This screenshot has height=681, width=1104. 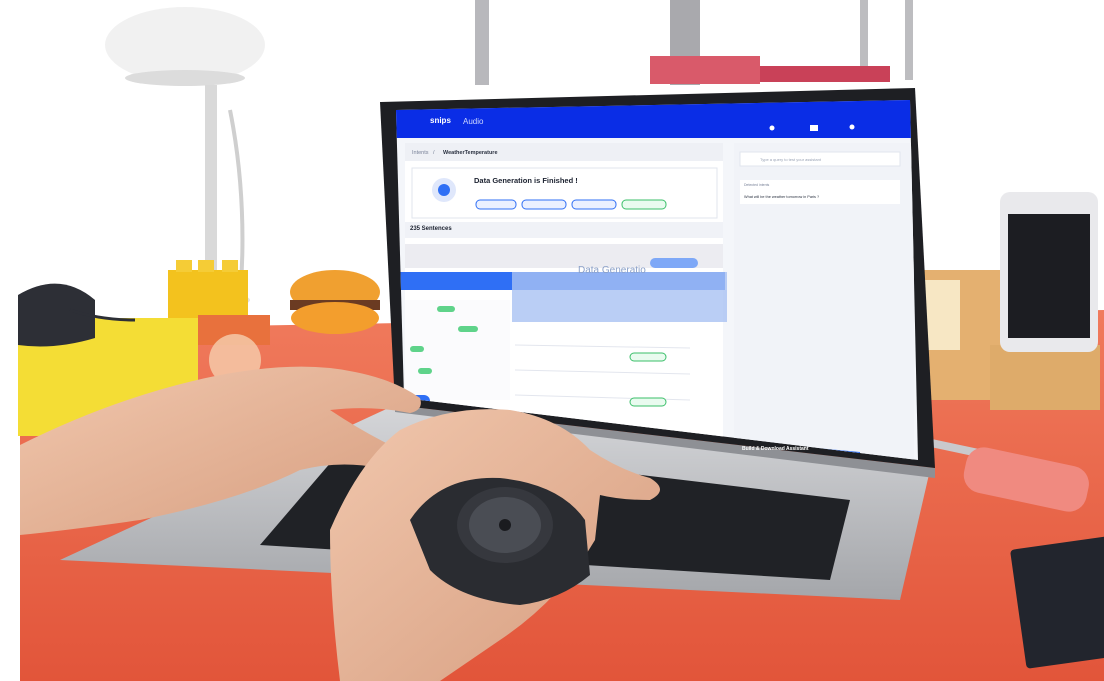 What do you see at coordinates (473, 121) in the screenshot?
I see `project-menu: Audio` at bounding box center [473, 121].